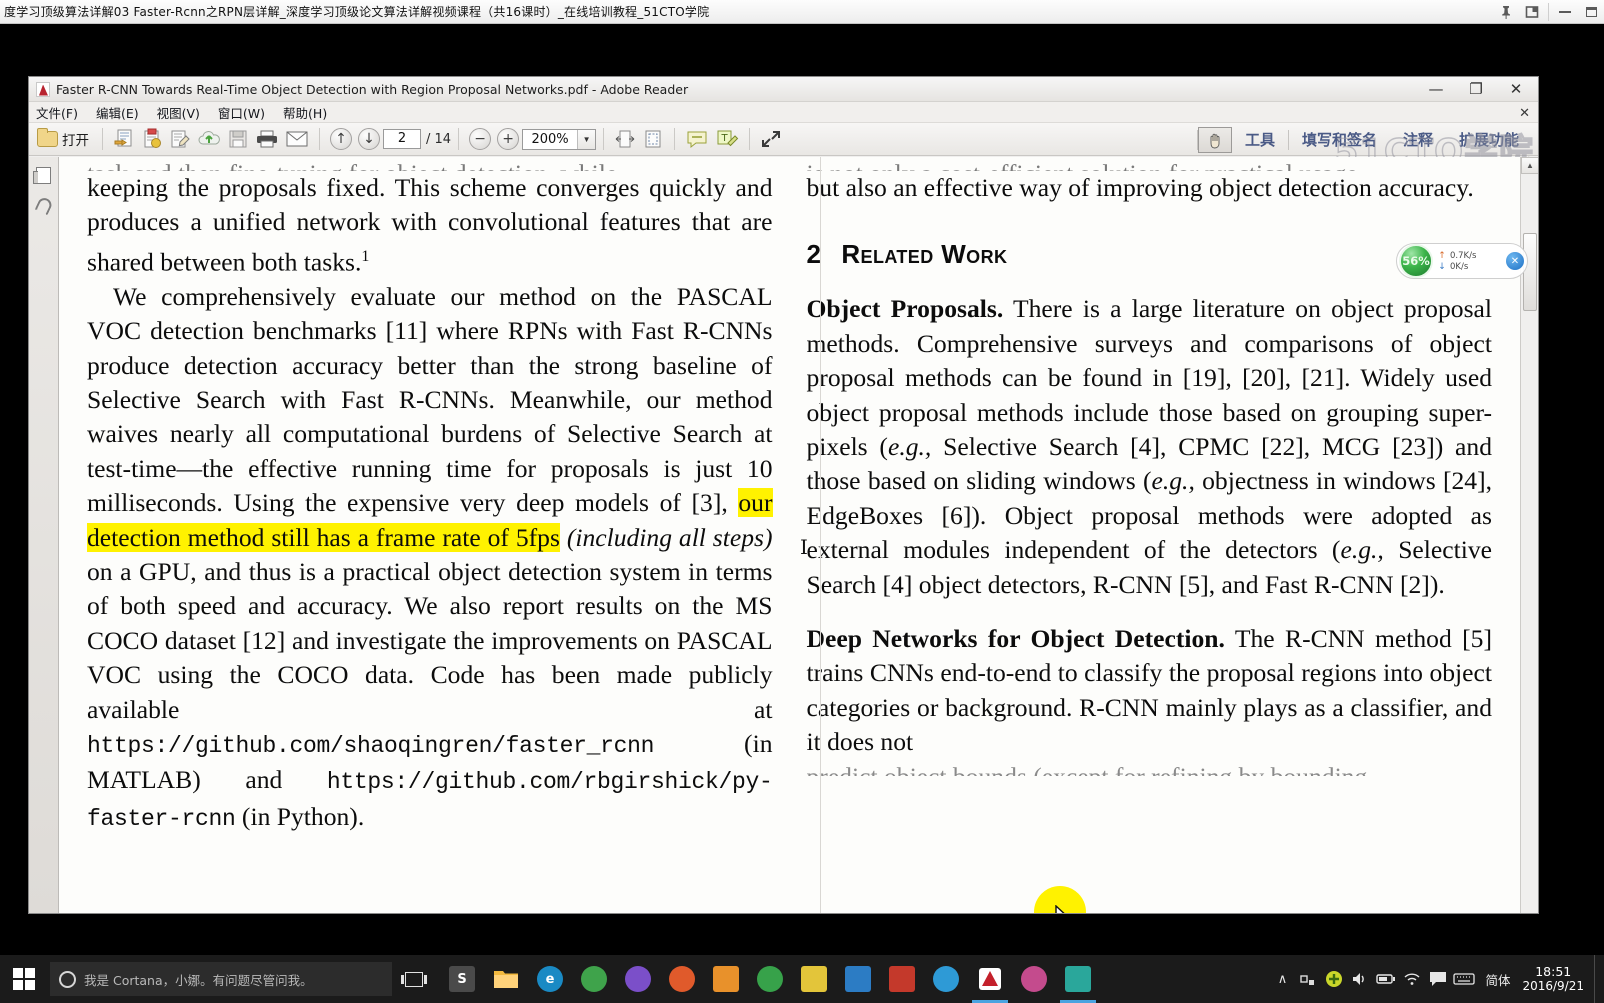  Describe the element at coordinates (1436, 90) in the screenshot. I see `adobe-minimize-button: —` at that location.